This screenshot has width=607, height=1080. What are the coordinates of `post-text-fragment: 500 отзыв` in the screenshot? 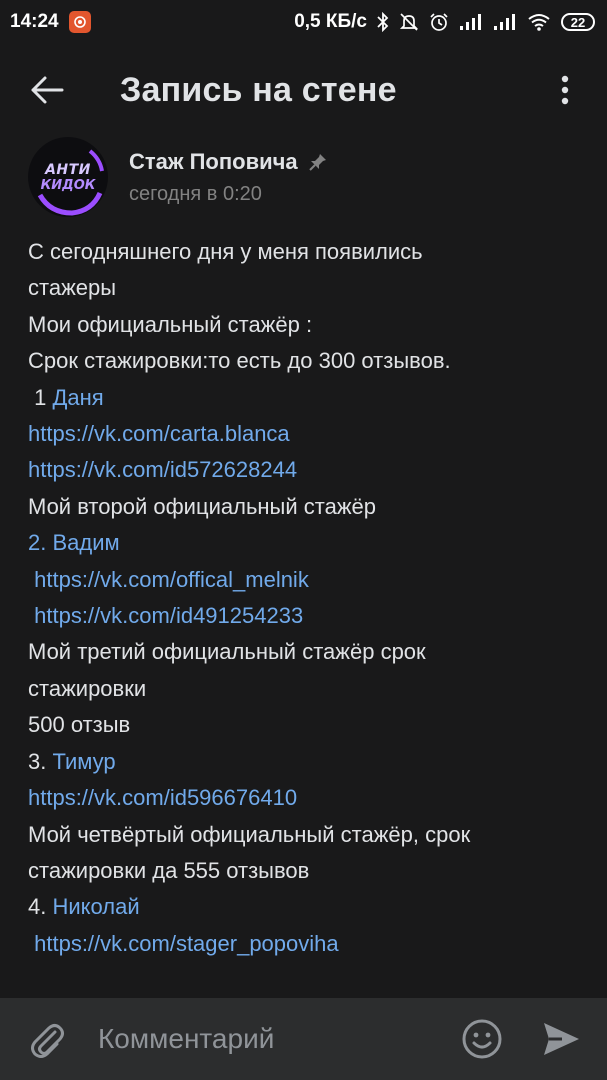 It's located at (79, 725).